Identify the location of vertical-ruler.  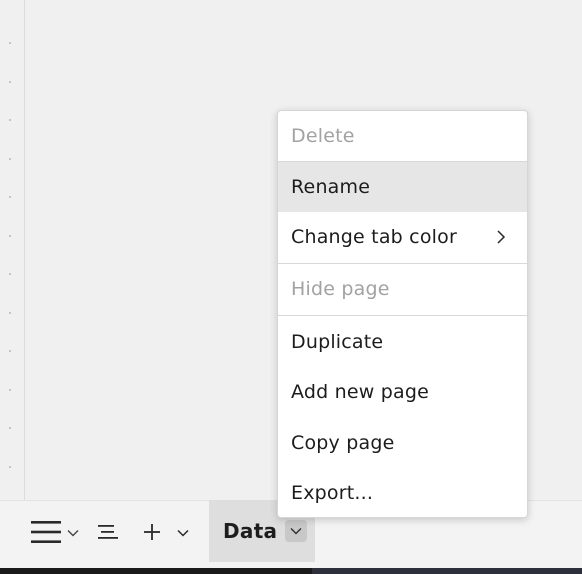
(12, 250).